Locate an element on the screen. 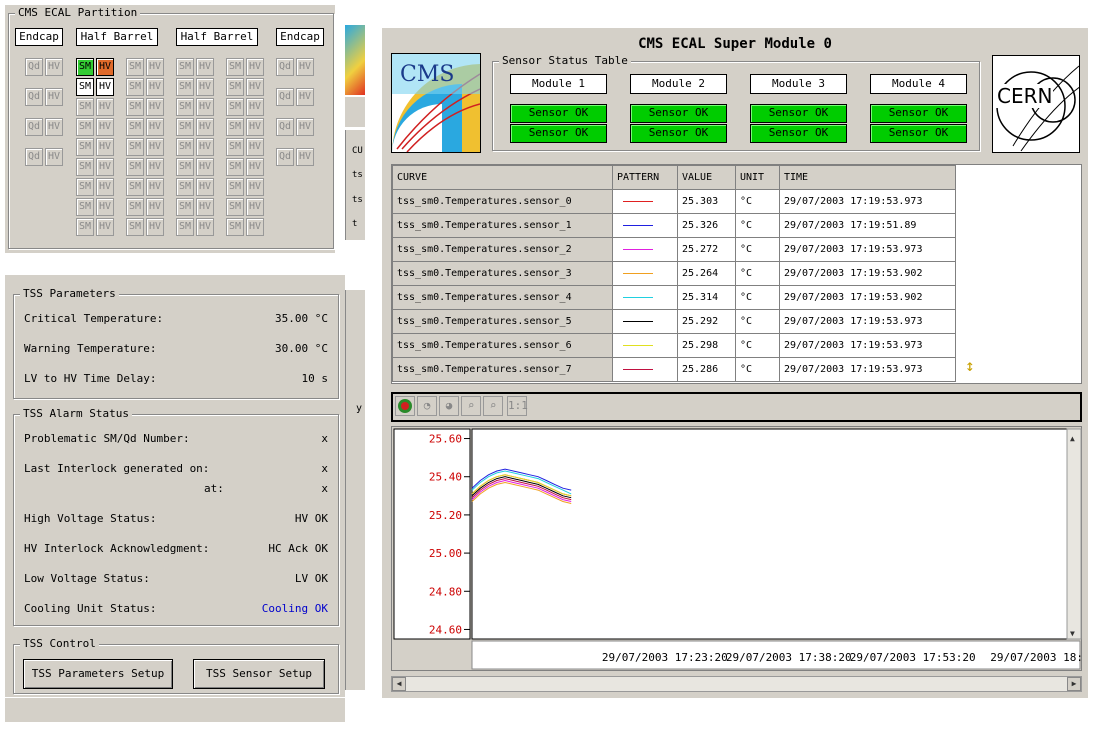 This screenshot has height=735, width=1100. sm-cell-2-1: SM is located at coordinates (185, 87).